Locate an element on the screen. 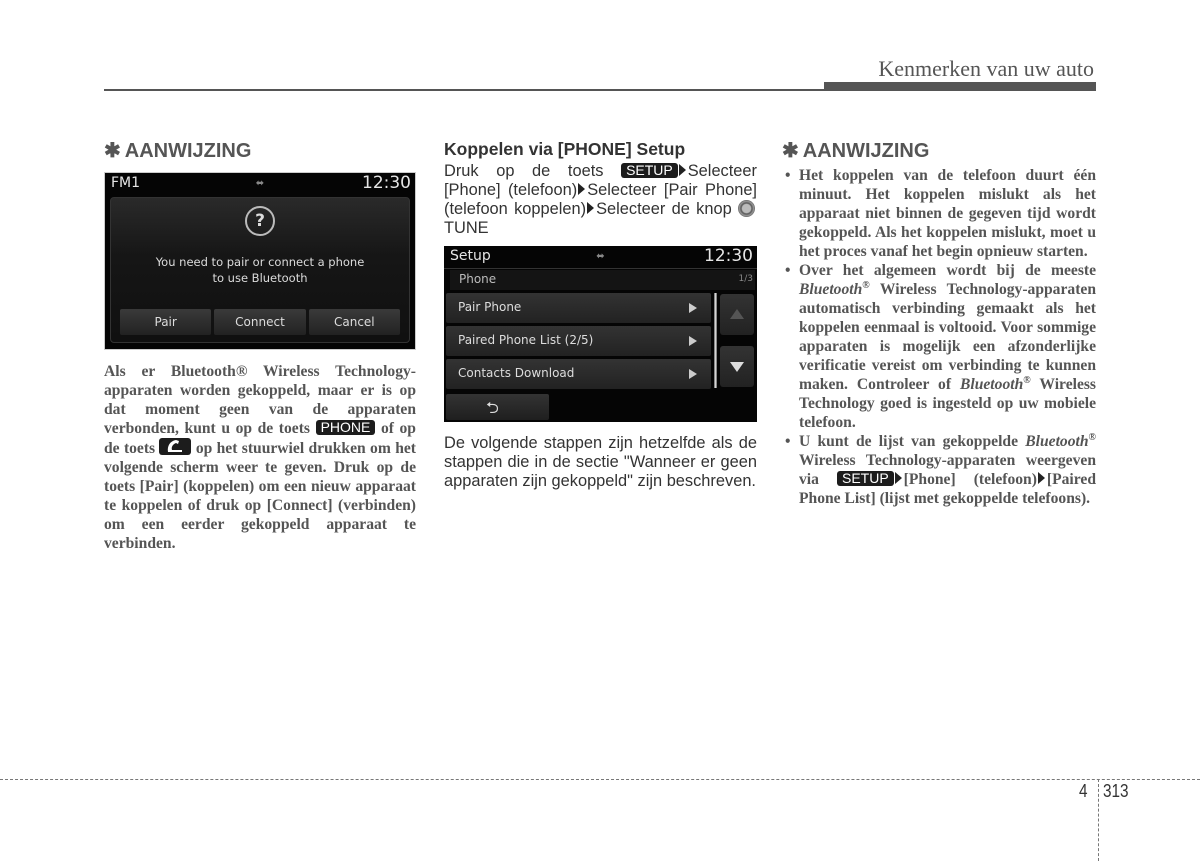 This screenshot has width=1200, height=861. scroll-up-button is located at coordinates (737, 314).